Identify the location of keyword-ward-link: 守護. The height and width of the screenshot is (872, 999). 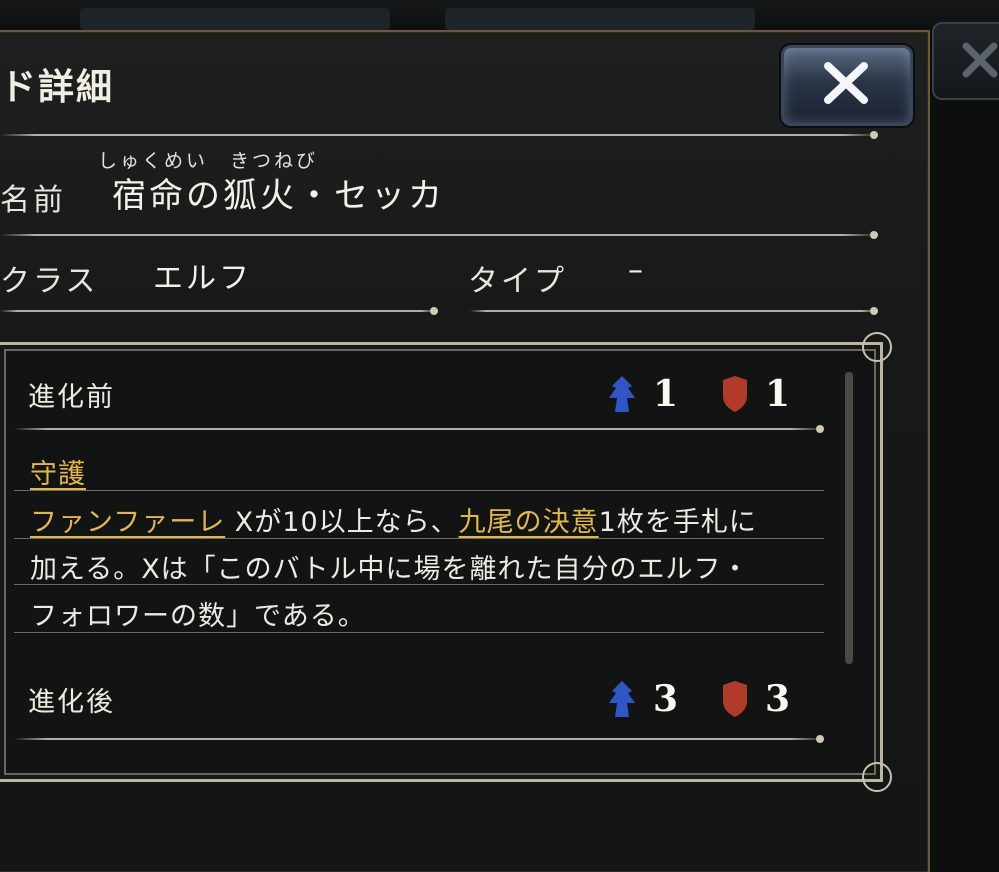
(58, 474).